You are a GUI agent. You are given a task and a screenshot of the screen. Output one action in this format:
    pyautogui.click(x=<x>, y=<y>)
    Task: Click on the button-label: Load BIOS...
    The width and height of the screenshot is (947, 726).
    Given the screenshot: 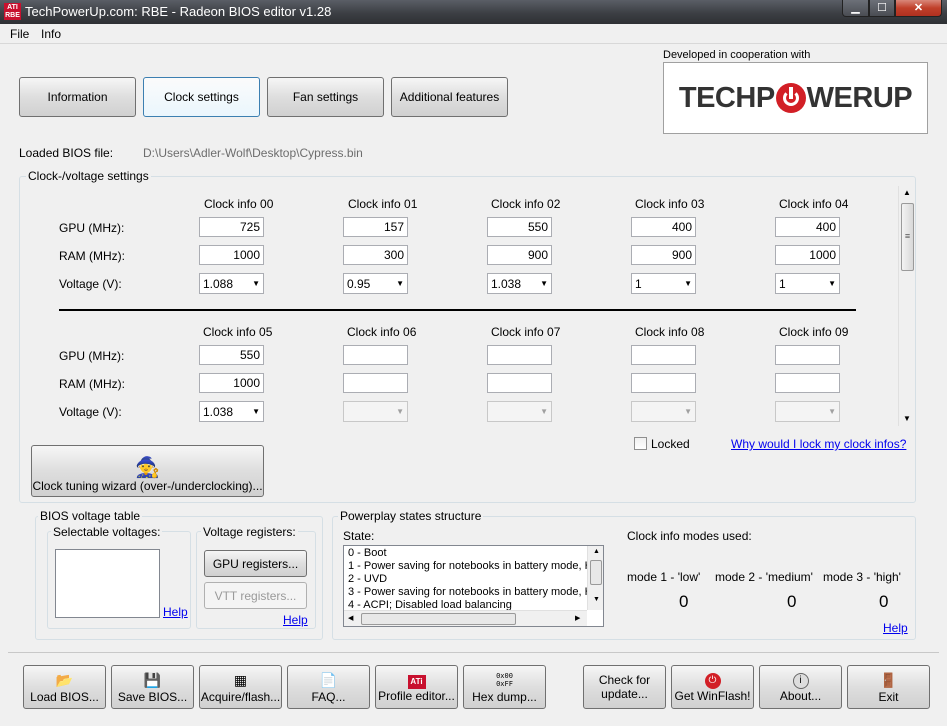 What is the action you would take?
    pyautogui.click(x=64, y=697)
    